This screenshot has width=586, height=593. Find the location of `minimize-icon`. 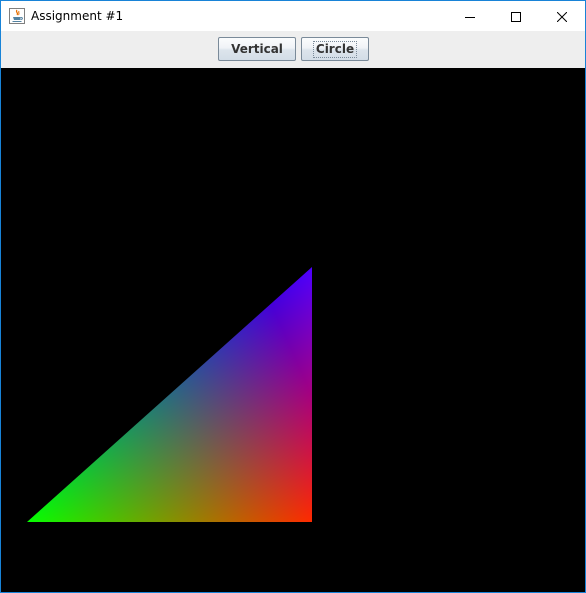

minimize-icon is located at coordinates (470, 16).